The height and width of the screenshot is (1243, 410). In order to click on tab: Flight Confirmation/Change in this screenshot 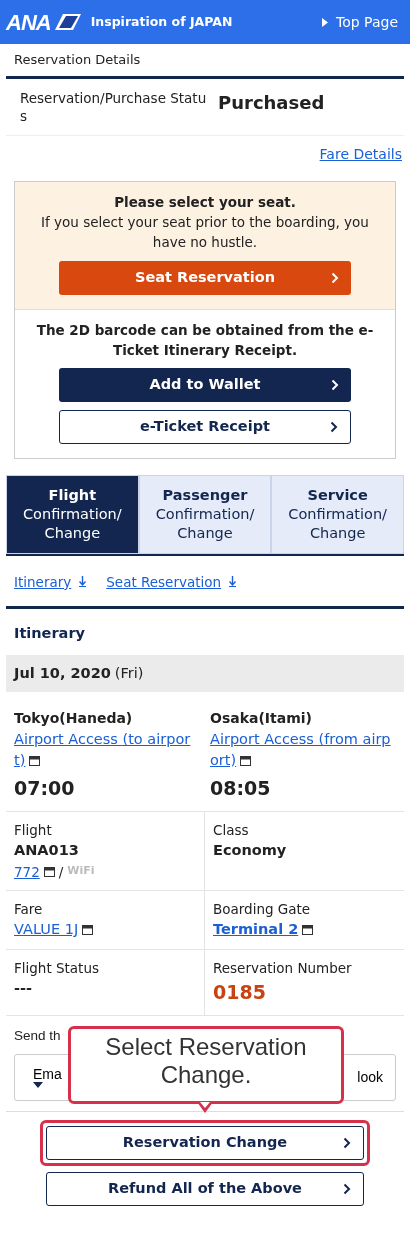, I will do `click(72, 514)`.